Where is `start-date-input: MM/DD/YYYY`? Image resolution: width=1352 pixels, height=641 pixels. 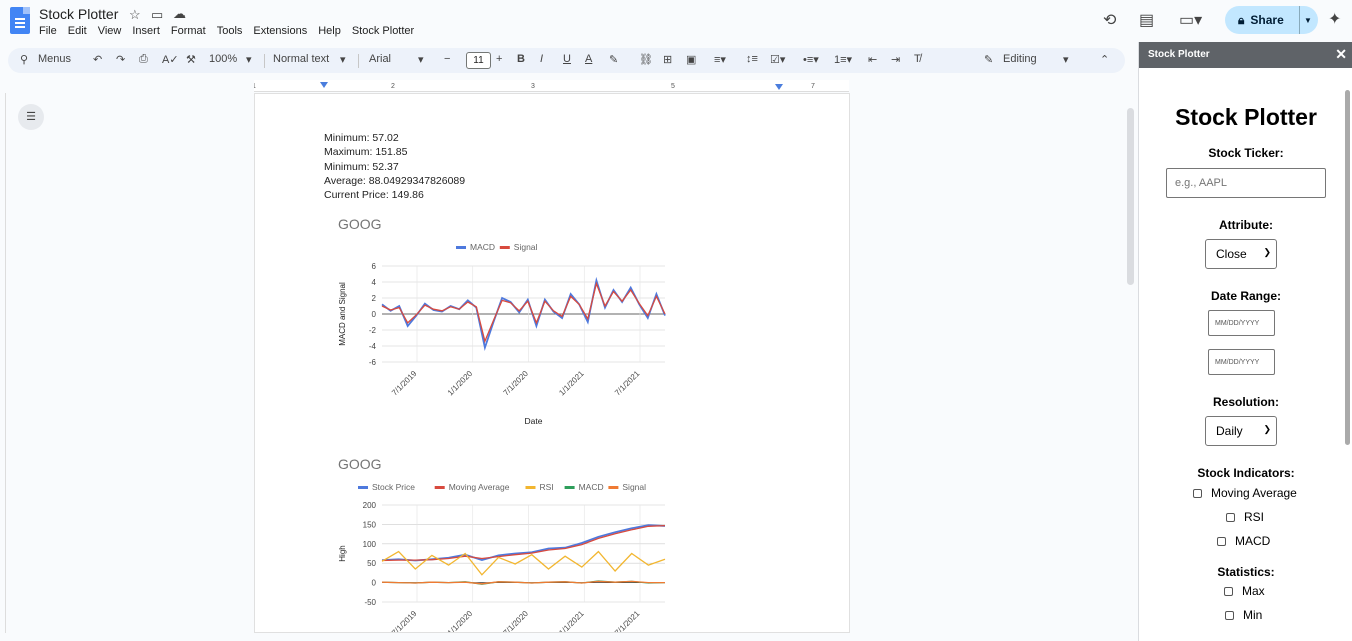 start-date-input: MM/DD/YYYY is located at coordinates (1241, 323).